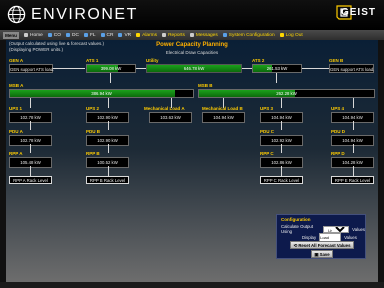 The height and width of the screenshot is (288, 384). Describe the element at coordinates (16, 14) in the screenshot. I see `globe-icon` at that location.